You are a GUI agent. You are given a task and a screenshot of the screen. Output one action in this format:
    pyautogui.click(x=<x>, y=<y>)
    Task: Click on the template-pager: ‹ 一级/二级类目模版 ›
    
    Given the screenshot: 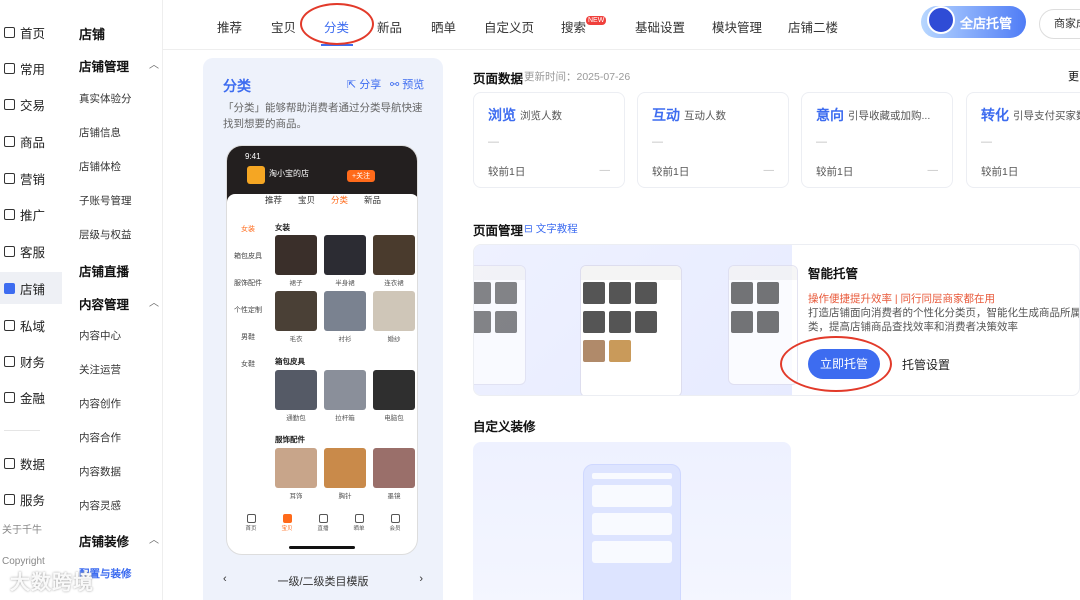 What is the action you would take?
    pyautogui.click(x=323, y=581)
    